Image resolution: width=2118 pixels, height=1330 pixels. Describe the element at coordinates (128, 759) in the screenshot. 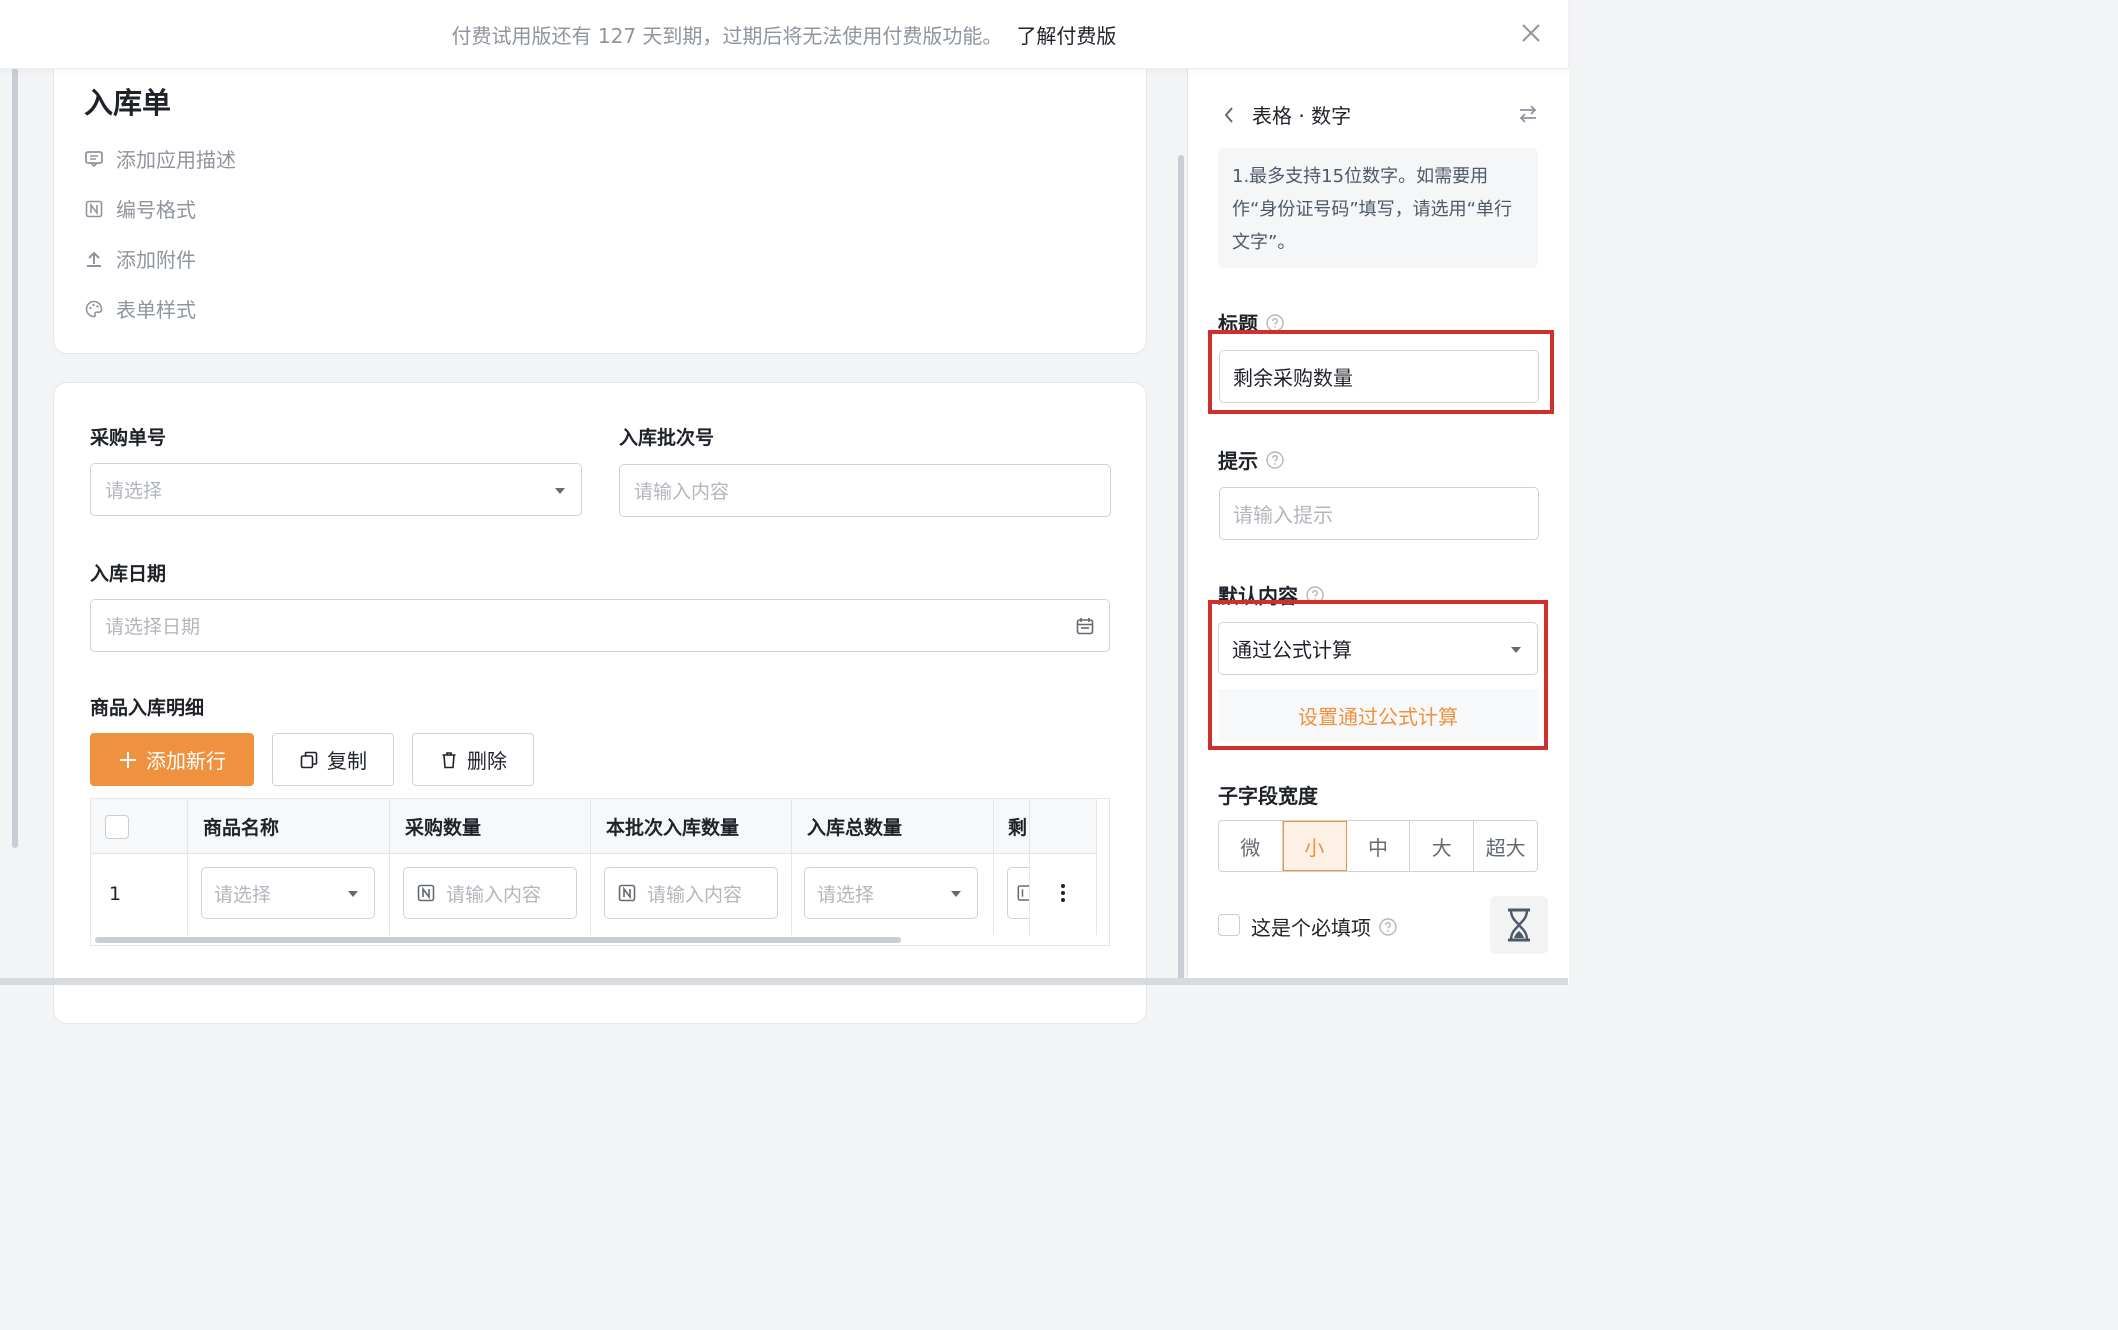

I see `plus-icon` at that location.